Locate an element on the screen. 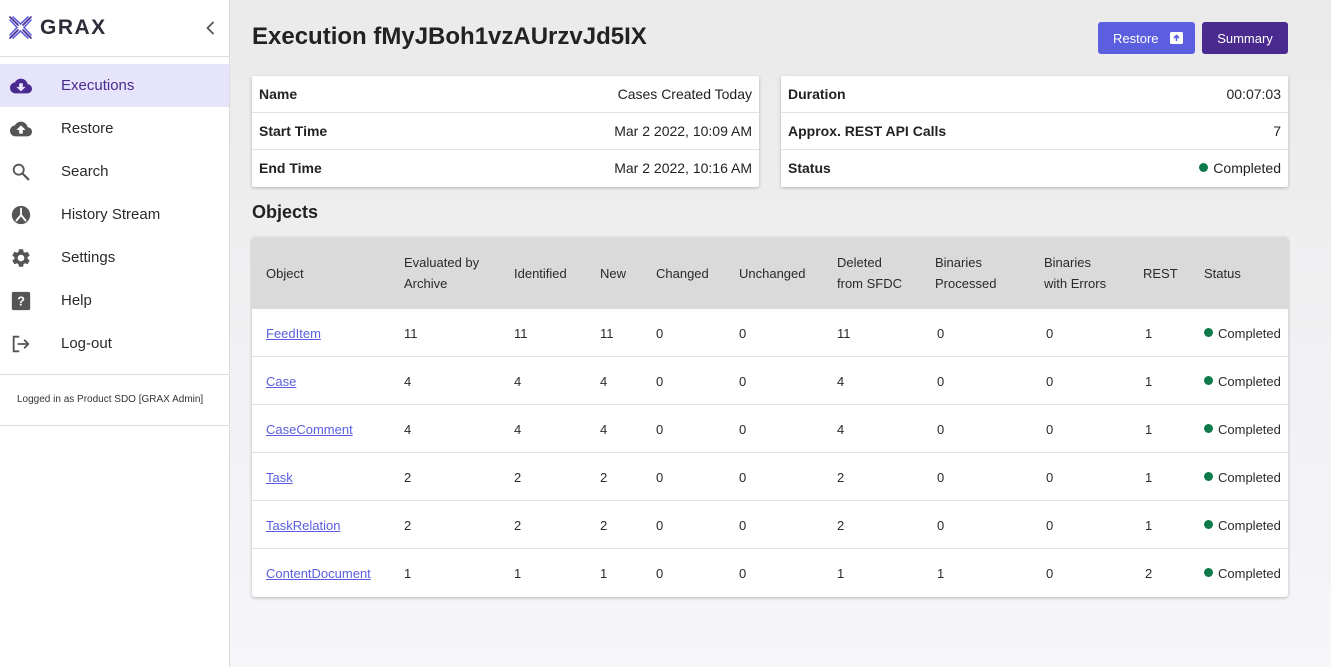  summary-button: Summary is located at coordinates (1245, 38).